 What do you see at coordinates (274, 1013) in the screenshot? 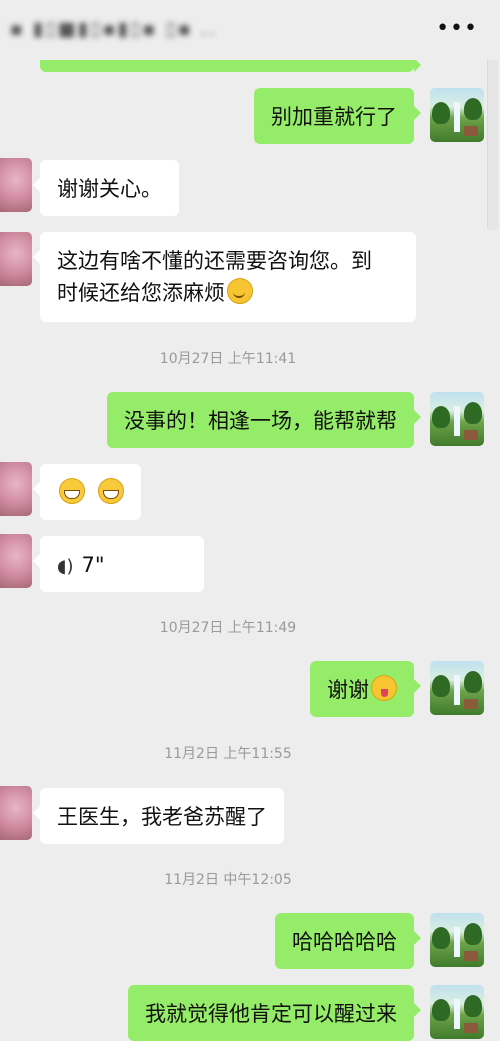
I see `message-bubble-out: 我就觉得他肯定可以醒过来` at bounding box center [274, 1013].